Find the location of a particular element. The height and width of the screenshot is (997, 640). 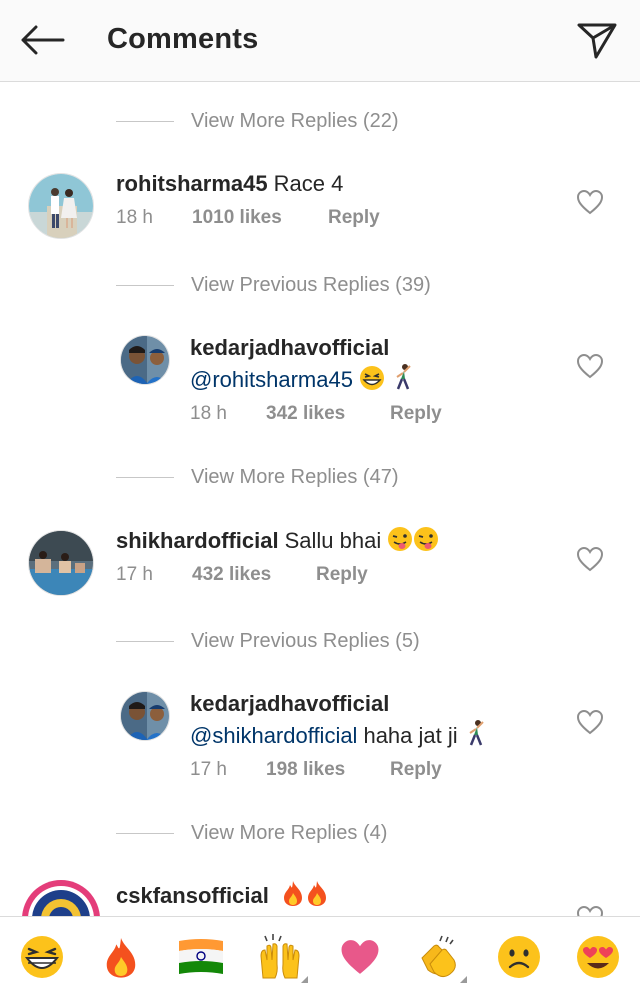

comment-time: 18 h is located at coordinates (134, 217).